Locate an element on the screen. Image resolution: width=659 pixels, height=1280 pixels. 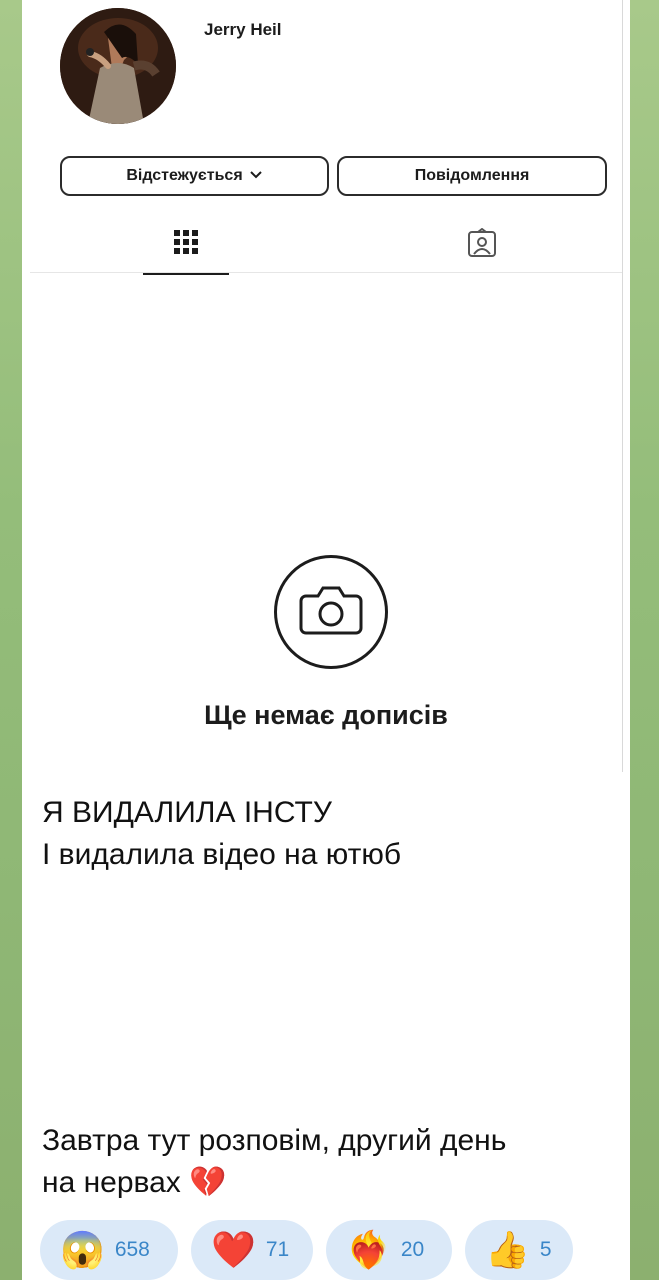
empty-posts-badge is located at coordinates (331, 612).